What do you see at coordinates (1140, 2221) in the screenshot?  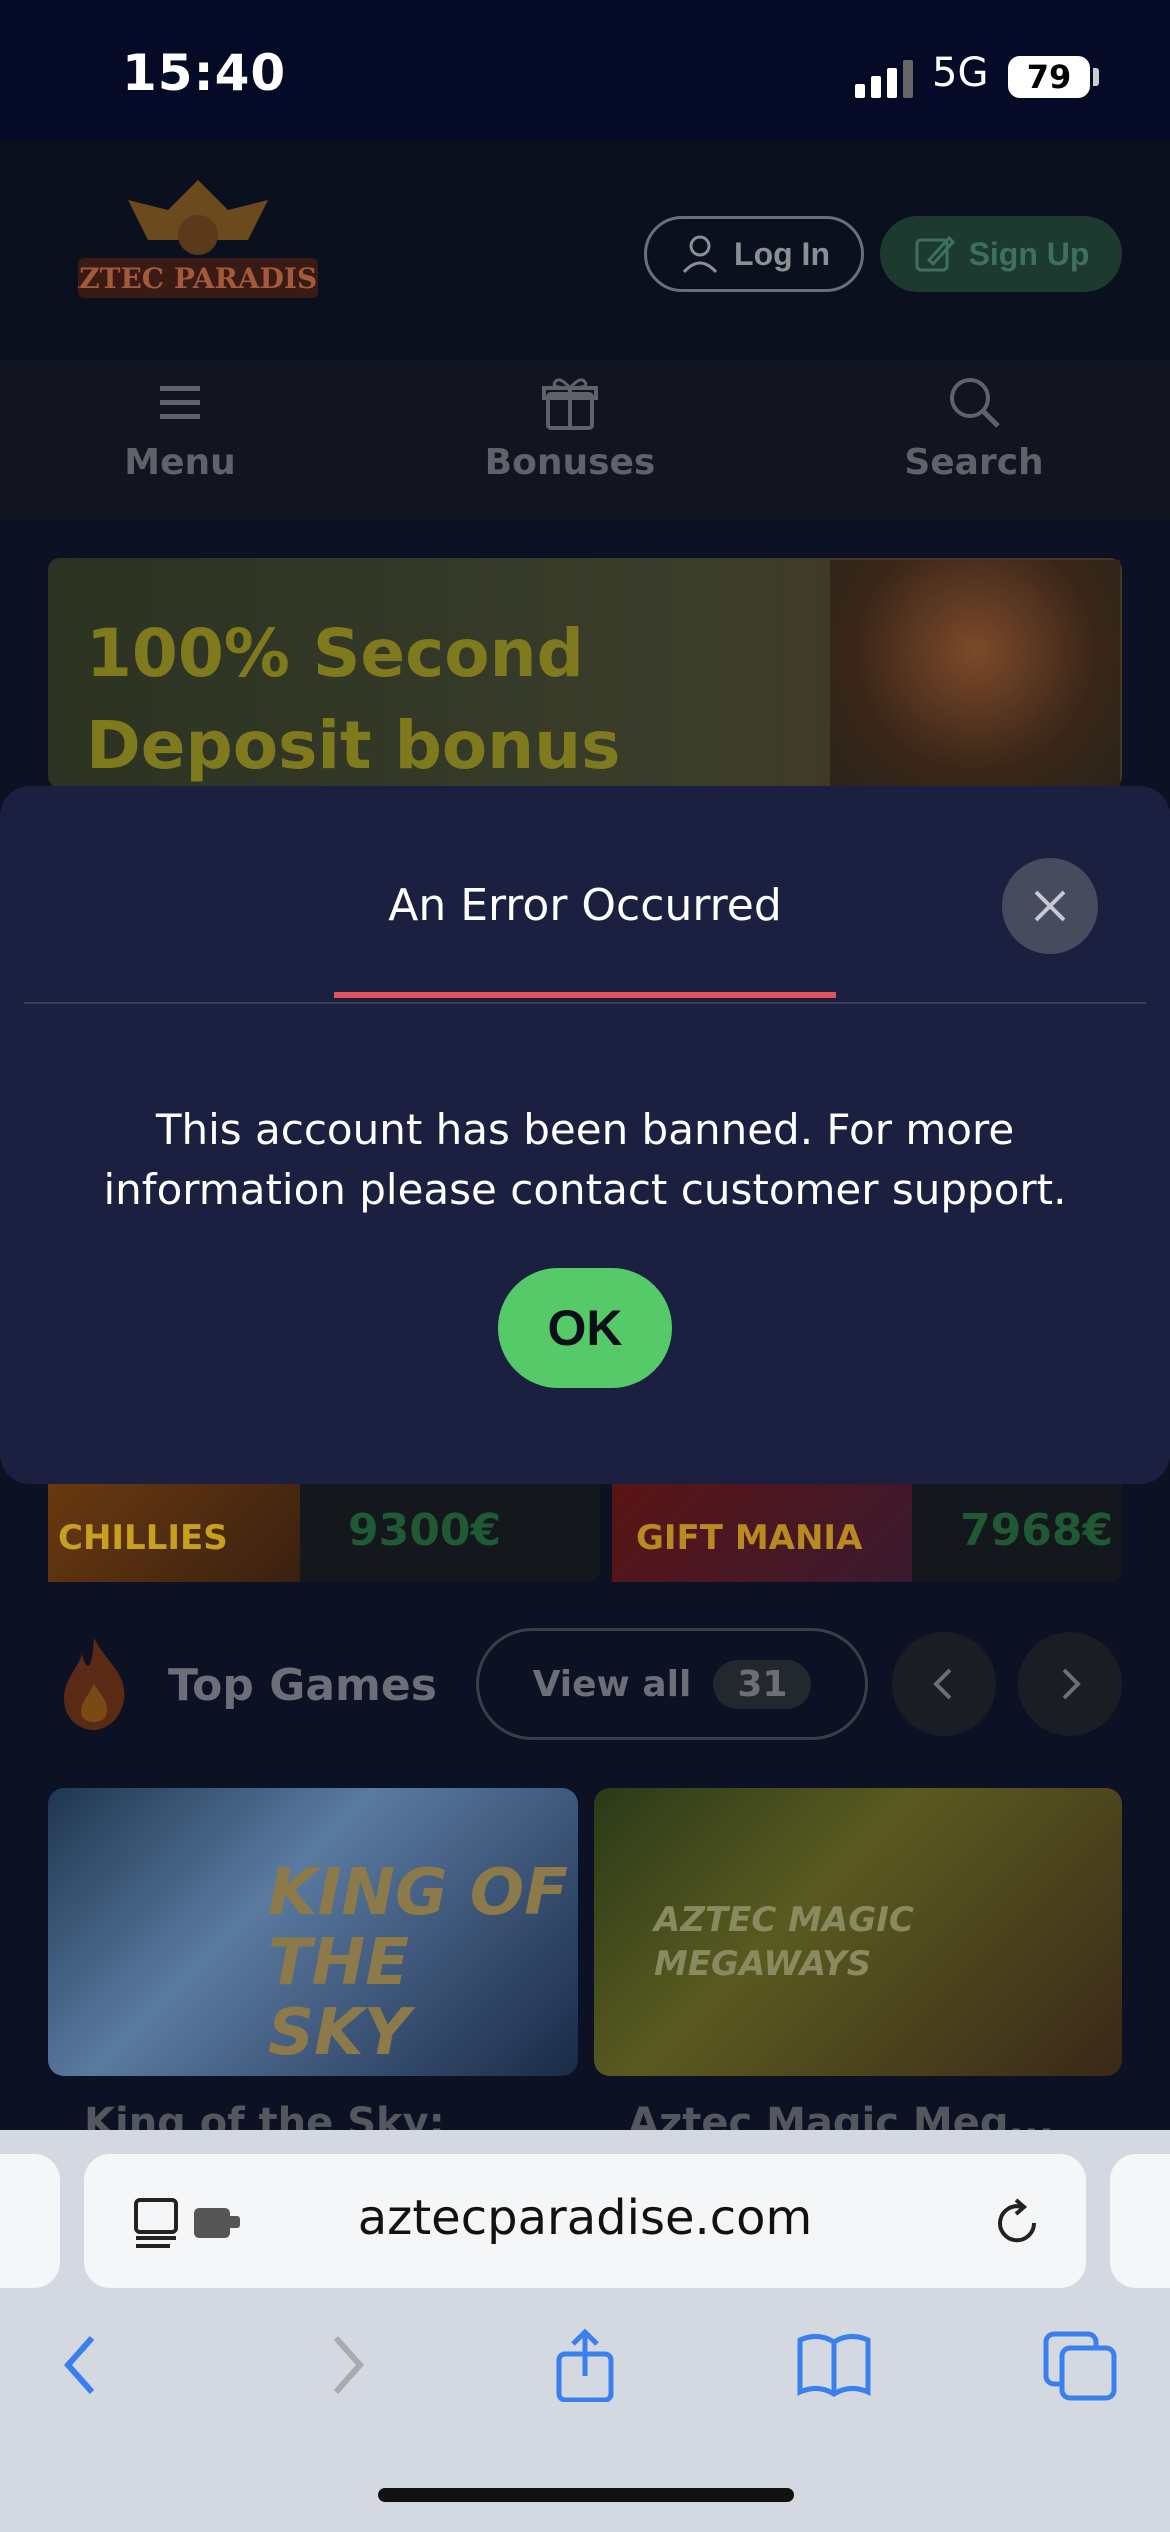 I see `next-tab-peek` at bounding box center [1140, 2221].